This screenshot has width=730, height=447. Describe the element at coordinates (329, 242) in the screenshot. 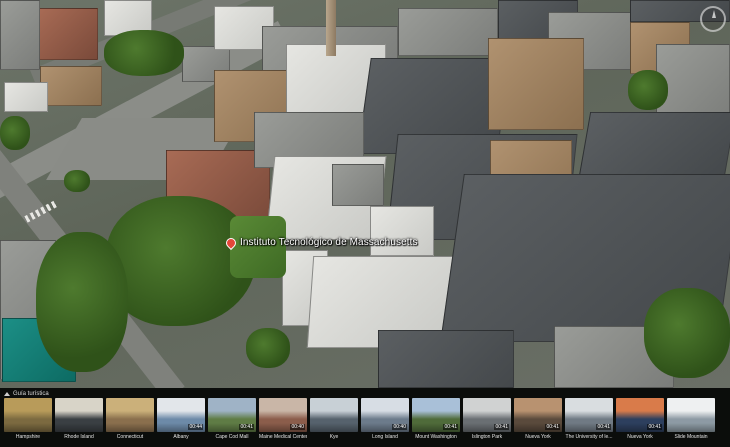

I see `place-label-text: Instituto Tecnológico de Massachusetts` at that location.